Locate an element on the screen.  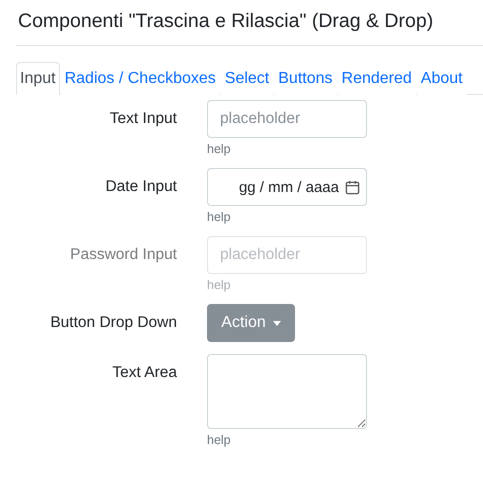
action-dropdown-button: Action is located at coordinates (251, 323).